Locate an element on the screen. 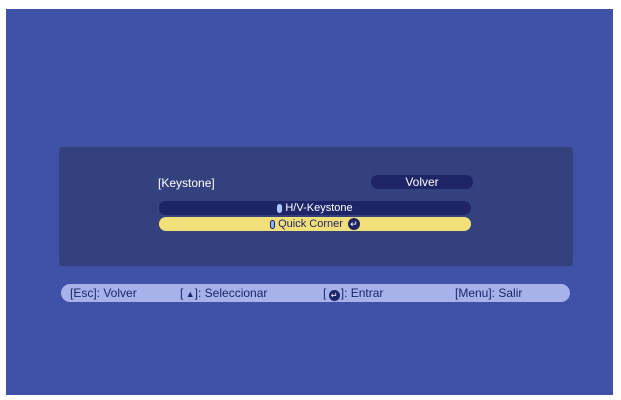 Image resolution: width=621 pixels, height=400 pixels. help-enter-suffix: ]: Entrar is located at coordinates (362, 293).